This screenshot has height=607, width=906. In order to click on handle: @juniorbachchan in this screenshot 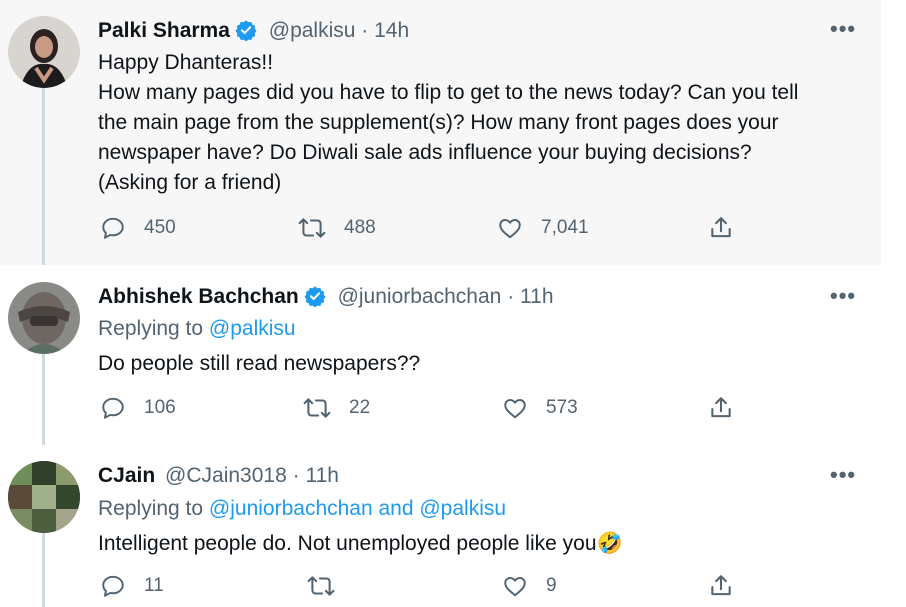, I will do `click(420, 296)`.